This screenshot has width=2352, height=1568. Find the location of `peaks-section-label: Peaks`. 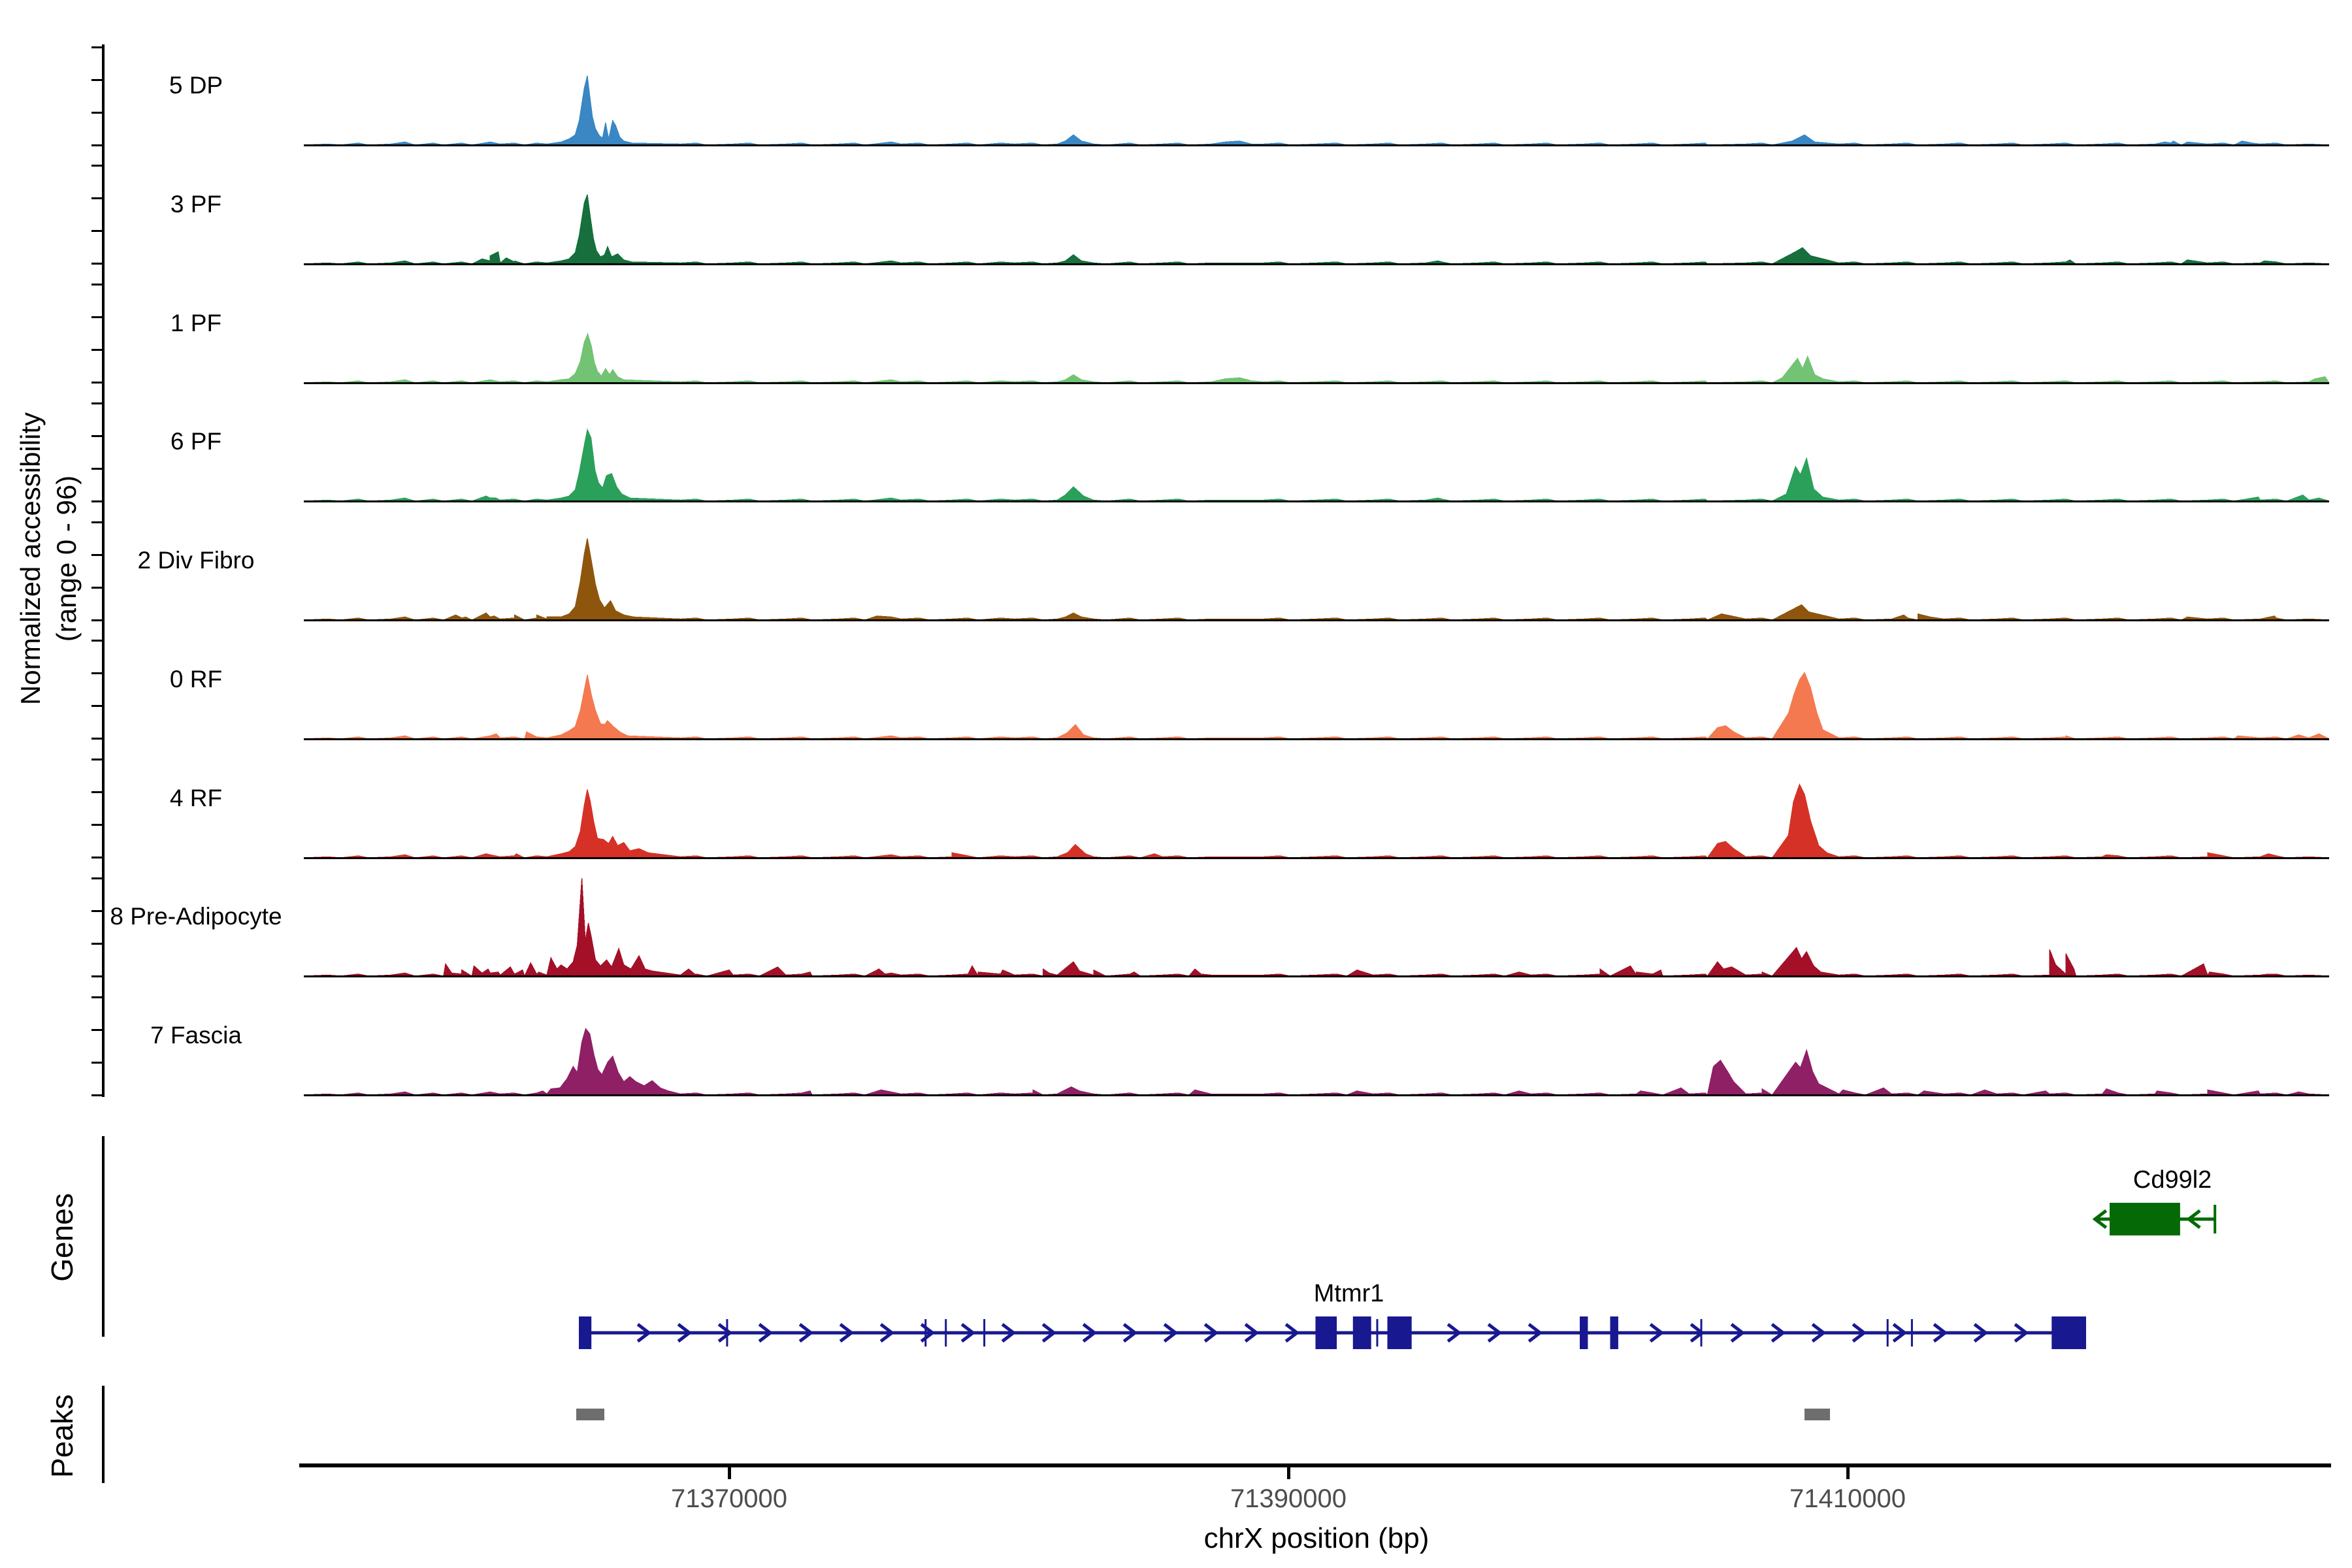

peaks-section-label: Peaks is located at coordinates (62, 1436).